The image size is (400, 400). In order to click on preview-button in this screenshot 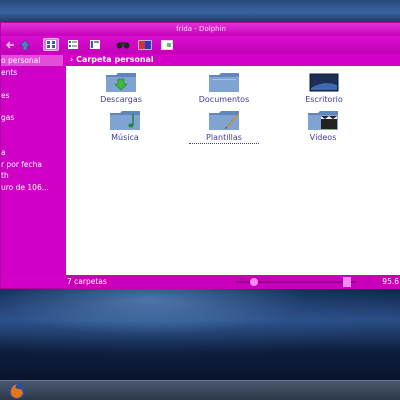, I will do `click(123, 44)`.